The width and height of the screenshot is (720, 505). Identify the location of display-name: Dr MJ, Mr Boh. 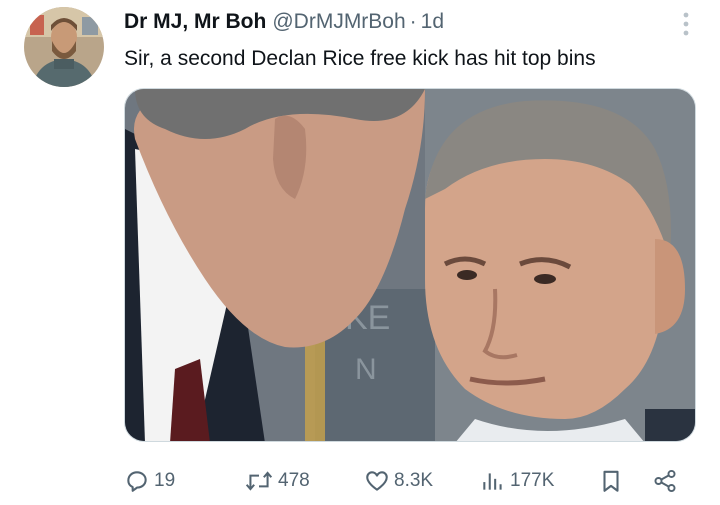
(195, 22).